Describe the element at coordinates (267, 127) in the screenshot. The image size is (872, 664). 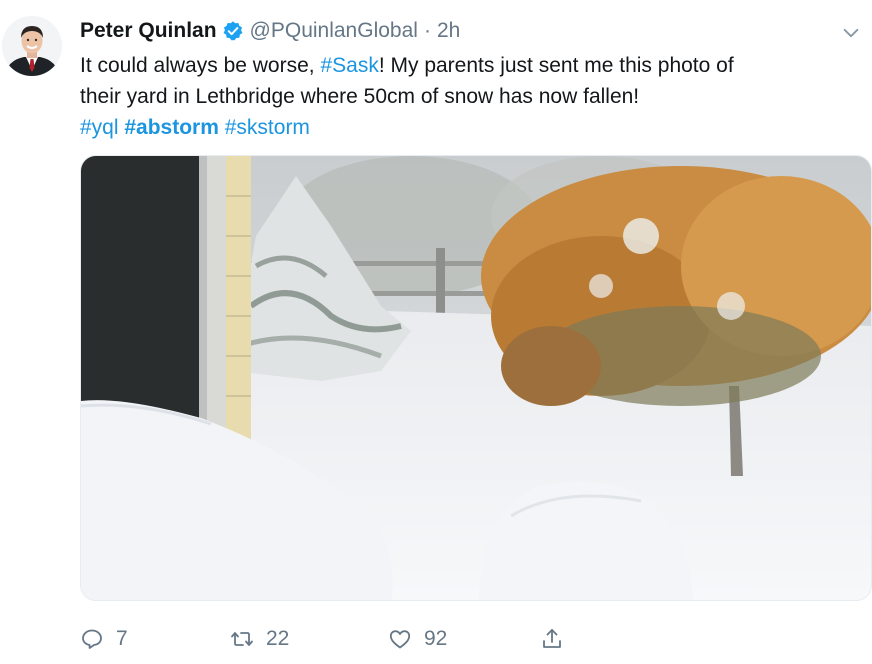
I see `hashtag-link-skstorm: #skstorm` at that location.